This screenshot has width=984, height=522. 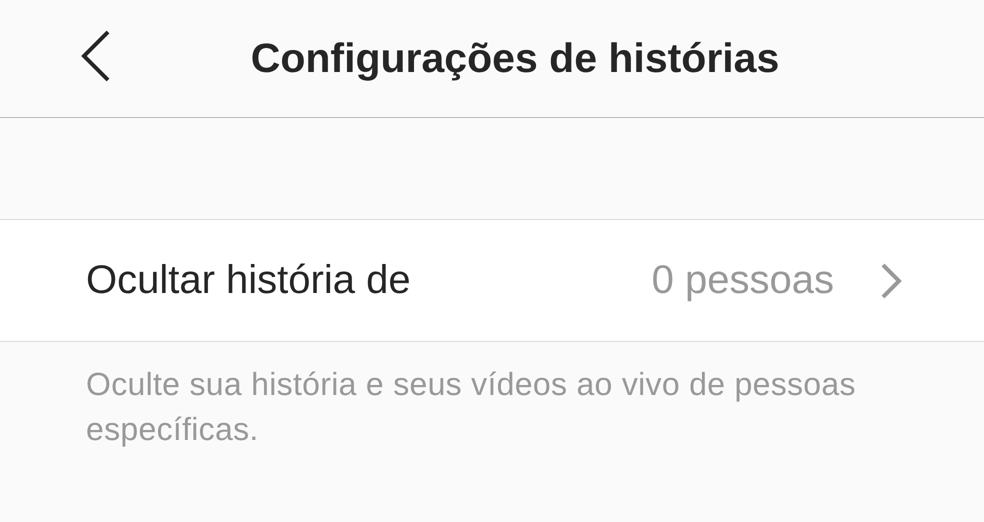 What do you see at coordinates (249, 280) in the screenshot?
I see `setting-label: Ocultar história de` at bounding box center [249, 280].